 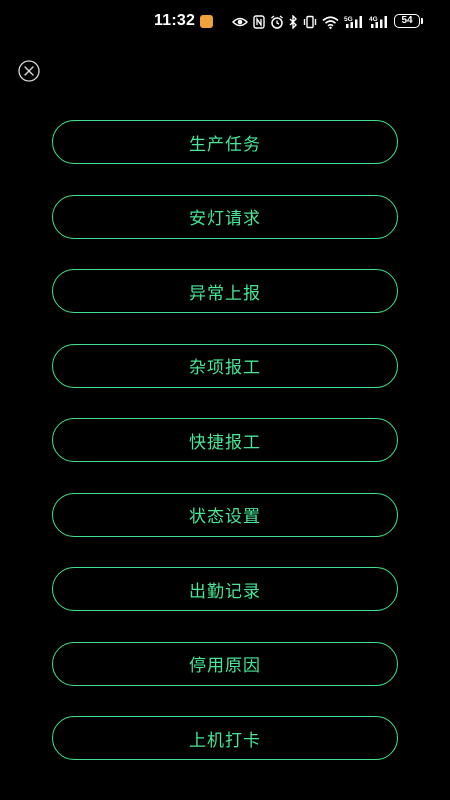 What do you see at coordinates (225, 216) in the screenshot?
I see `andon-request-button: 安灯请求` at bounding box center [225, 216].